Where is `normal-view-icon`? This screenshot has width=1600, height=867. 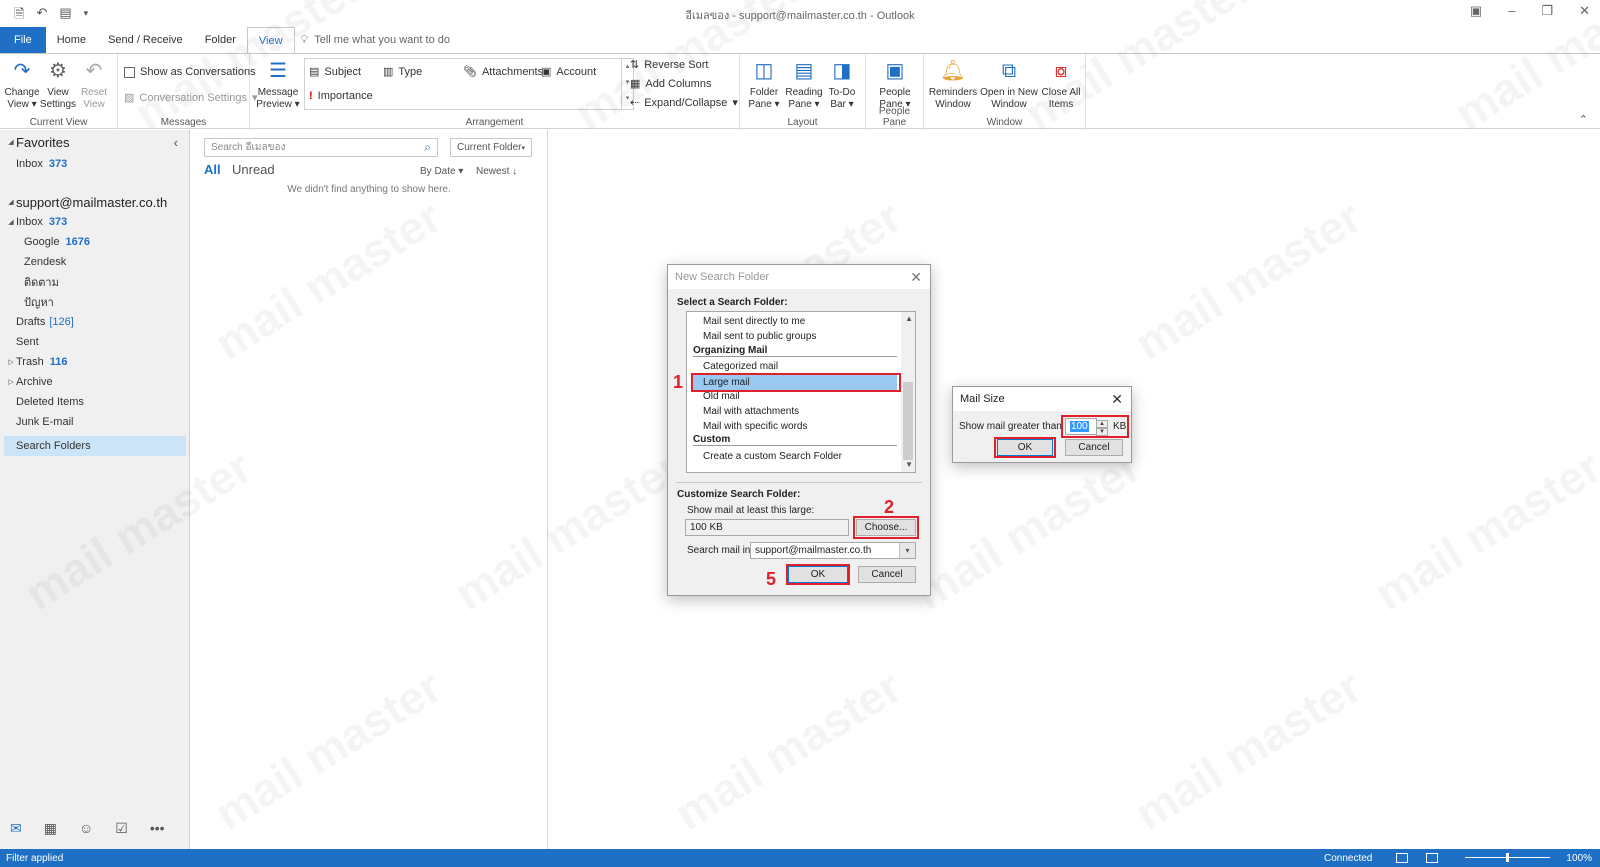 normal-view-icon is located at coordinates (1402, 858).